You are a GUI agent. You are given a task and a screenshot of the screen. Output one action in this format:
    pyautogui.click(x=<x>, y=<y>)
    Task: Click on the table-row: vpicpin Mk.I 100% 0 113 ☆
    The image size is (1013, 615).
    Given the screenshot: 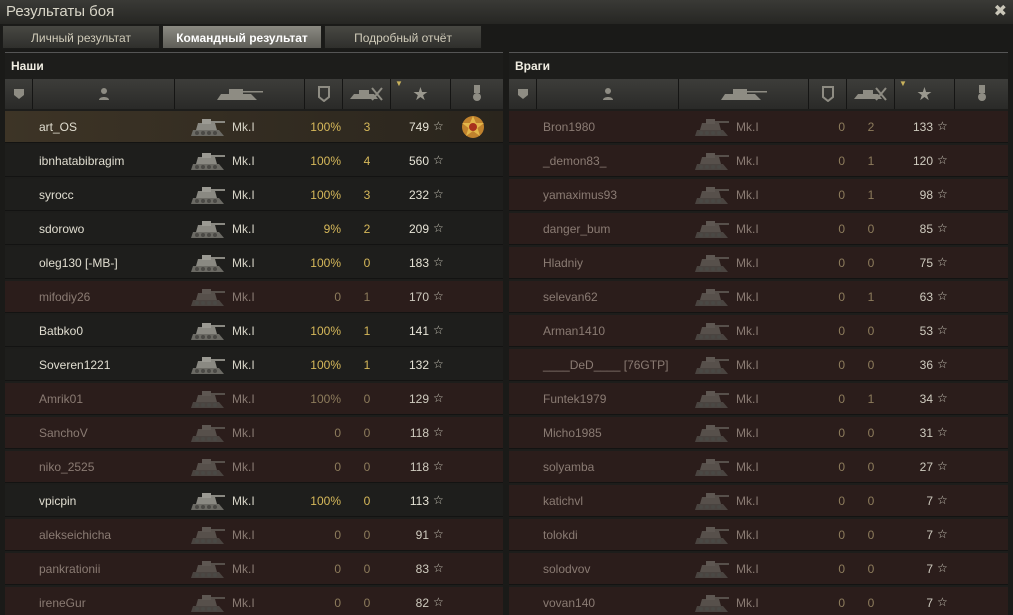 What is the action you would take?
    pyautogui.click(x=254, y=501)
    